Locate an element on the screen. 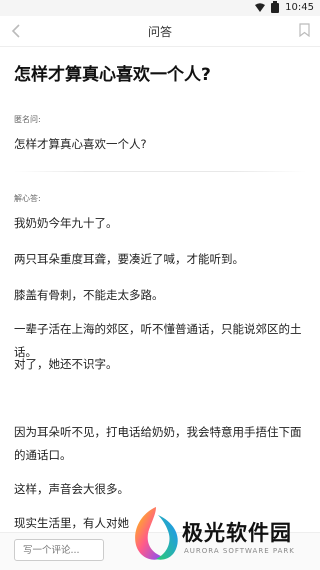  question-body: 怎样才算真心喜欢一个人? is located at coordinates (80, 144).